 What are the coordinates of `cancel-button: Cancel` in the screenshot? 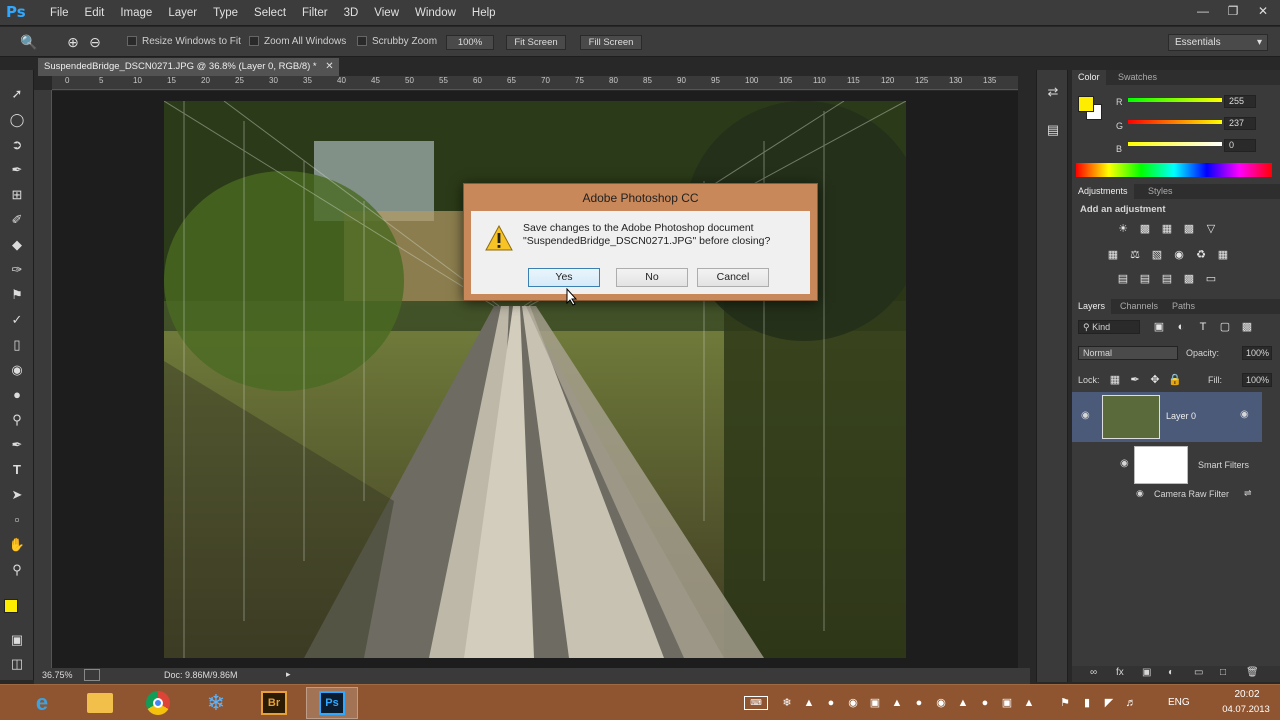 It's located at (733, 277).